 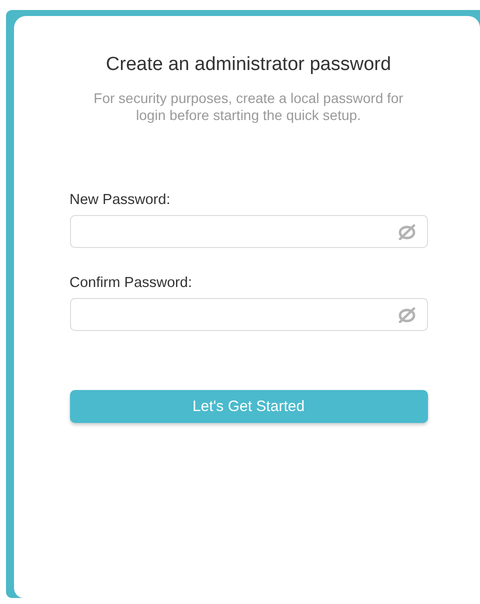 I want to click on field-label: Confirm Password:, so click(x=131, y=283).